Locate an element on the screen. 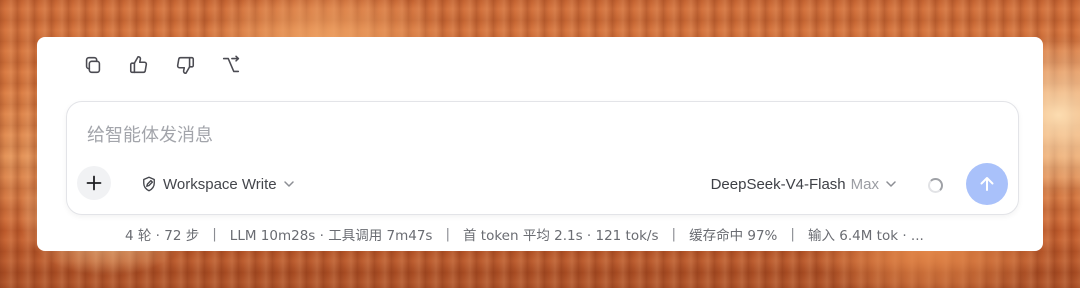  permission-mode-select: Workspace Write is located at coordinates (218, 184).